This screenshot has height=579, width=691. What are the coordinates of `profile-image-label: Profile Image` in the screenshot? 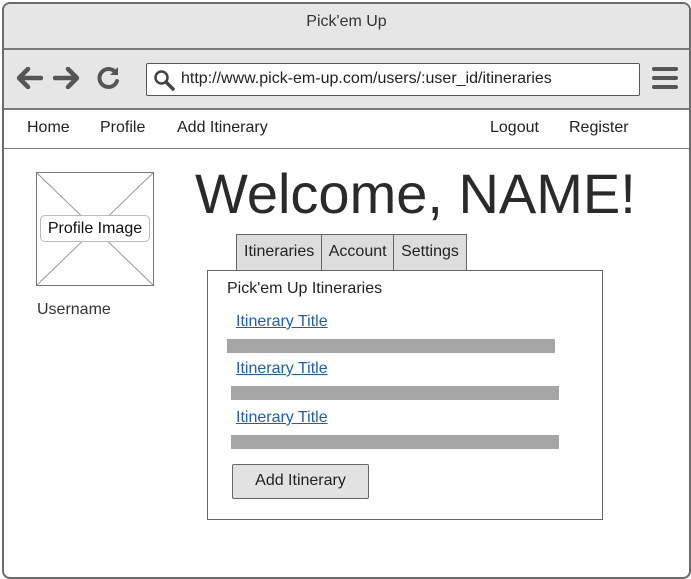 It's located at (95, 228).